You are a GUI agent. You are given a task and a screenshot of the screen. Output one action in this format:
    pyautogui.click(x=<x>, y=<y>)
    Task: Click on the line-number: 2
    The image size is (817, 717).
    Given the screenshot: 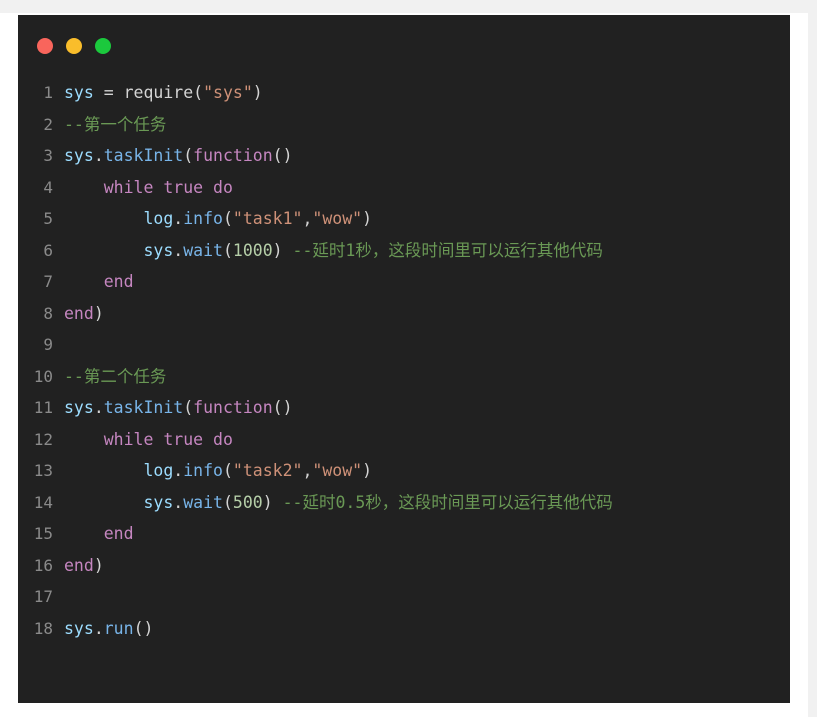 What is the action you would take?
    pyautogui.click(x=48, y=124)
    